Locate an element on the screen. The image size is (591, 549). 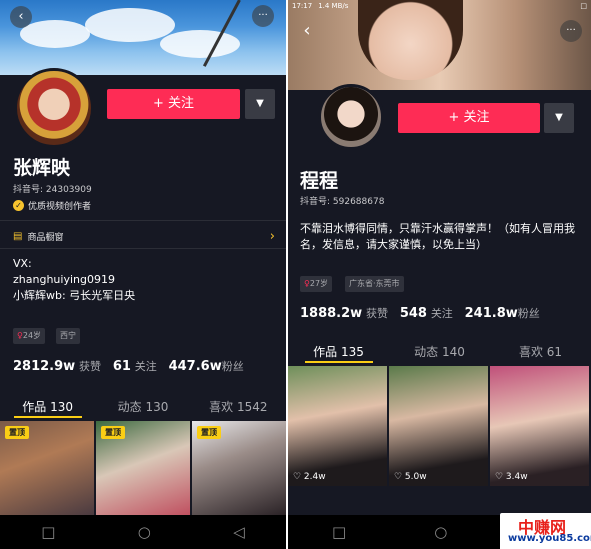
certification: ✓ 优质视频创作者 is located at coordinates (52, 205).